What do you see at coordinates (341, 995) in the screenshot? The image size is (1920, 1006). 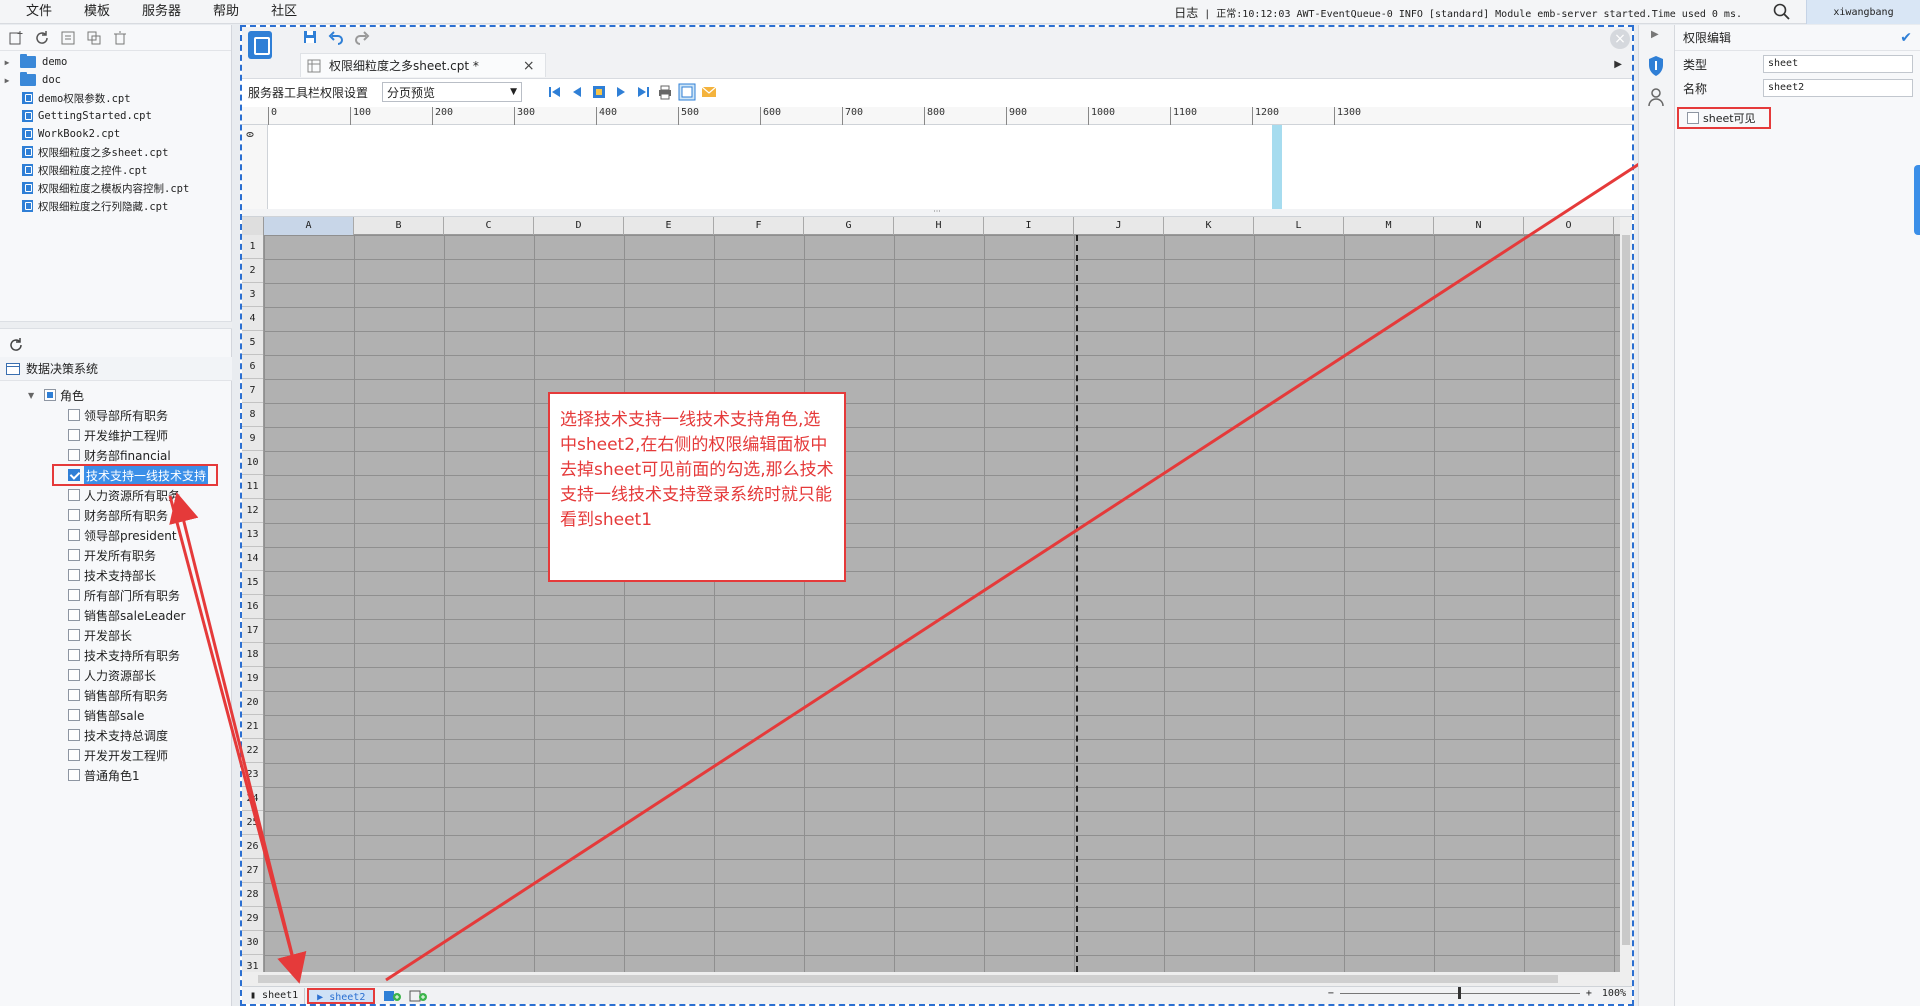 I see `sheet-tab-sheet2: ▶ sheet2` at bounding box center [341, 995].